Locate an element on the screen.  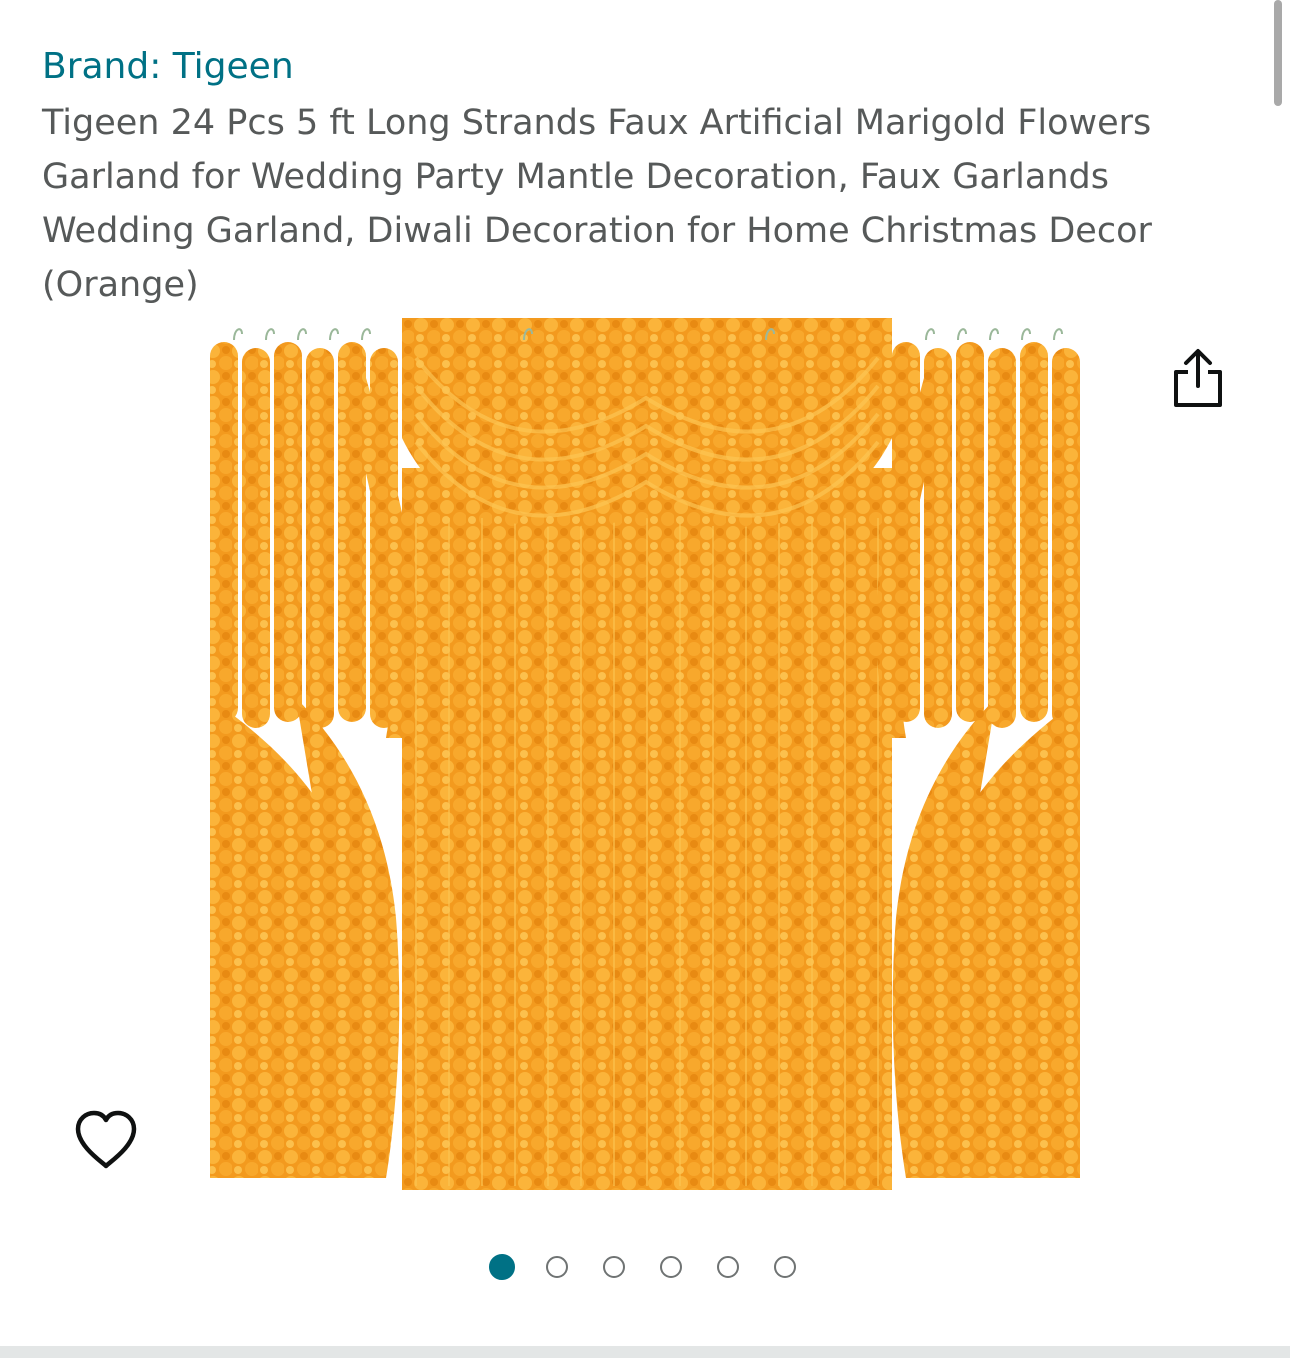
wishlist-button is located at coordinates (106, 1140).